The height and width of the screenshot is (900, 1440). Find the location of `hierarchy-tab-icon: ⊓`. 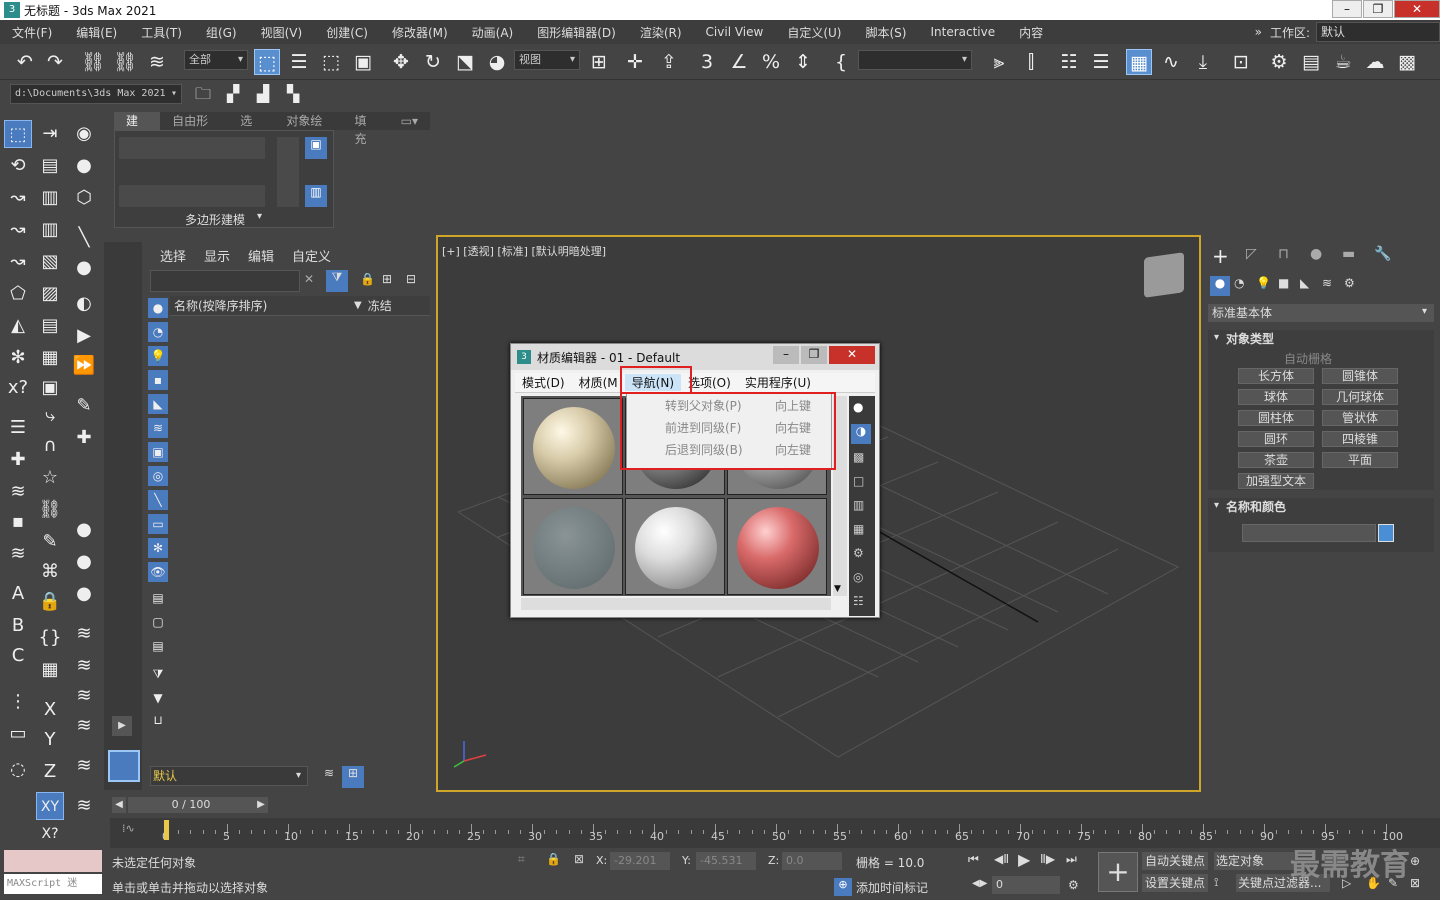

hierarchy-tab-icon: ⊓ is located at coordinates (1283, 254).